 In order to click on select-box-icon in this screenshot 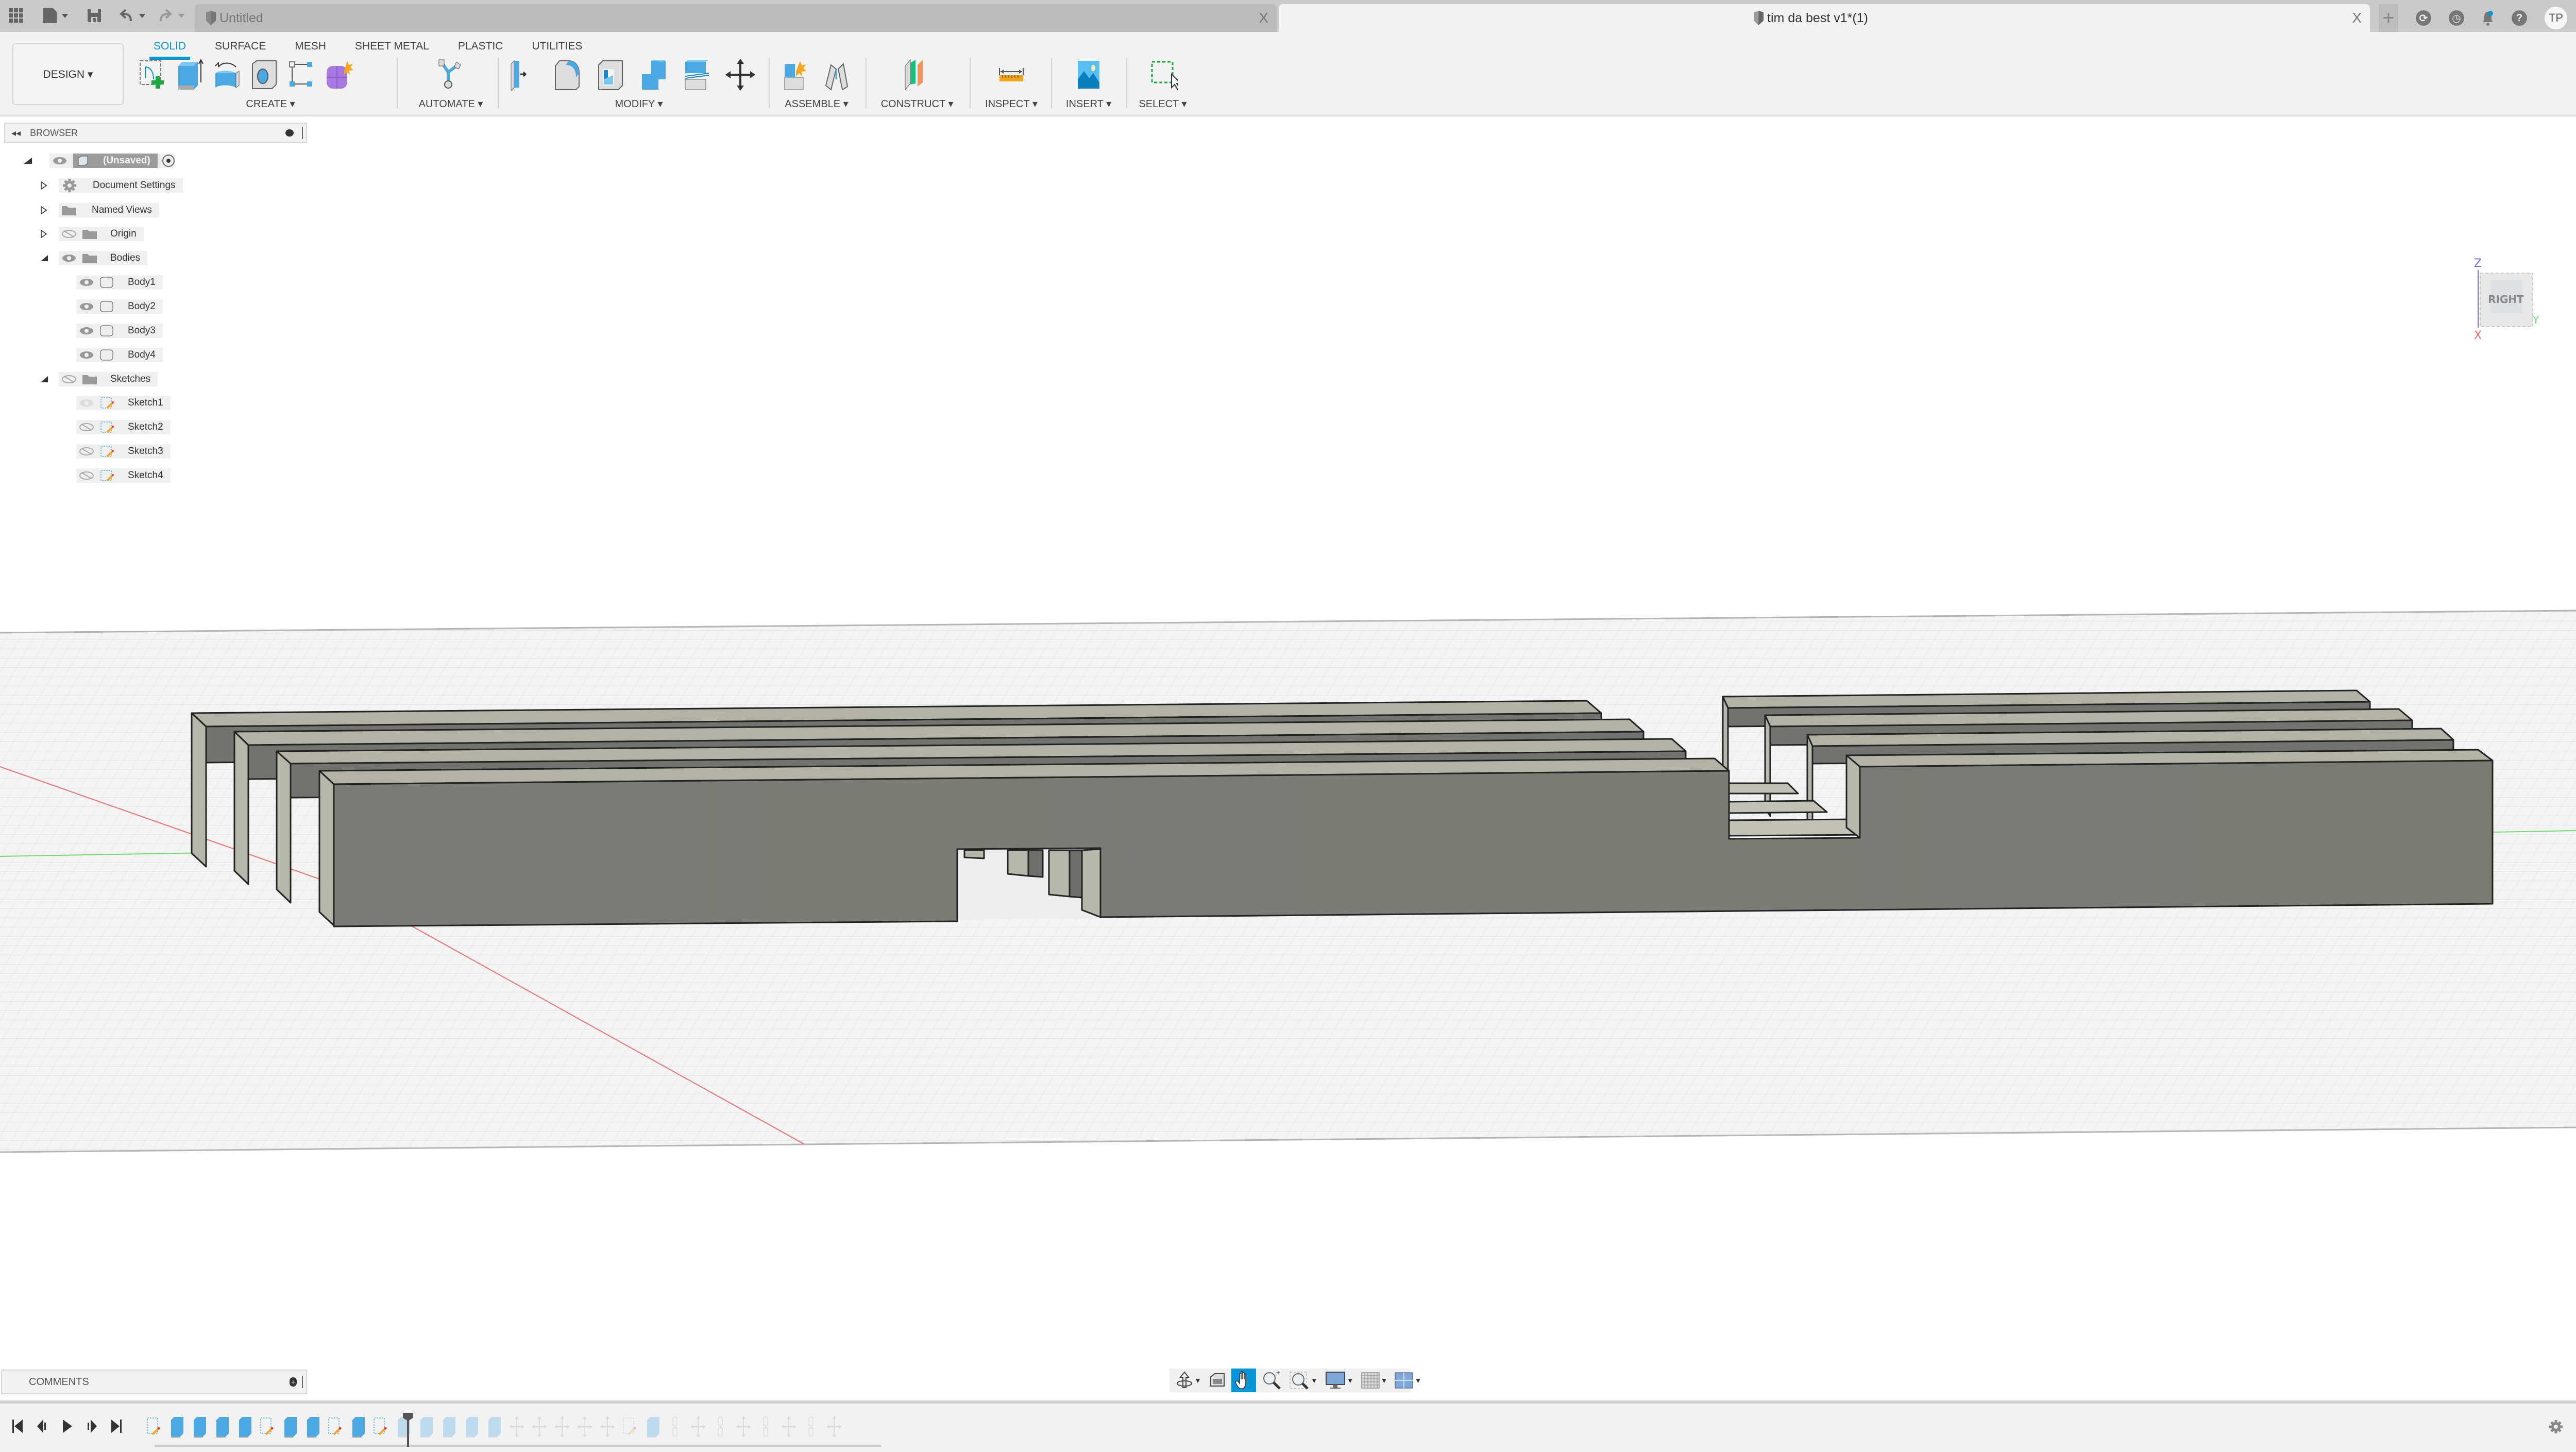, I will do `click(1163, 75)`.